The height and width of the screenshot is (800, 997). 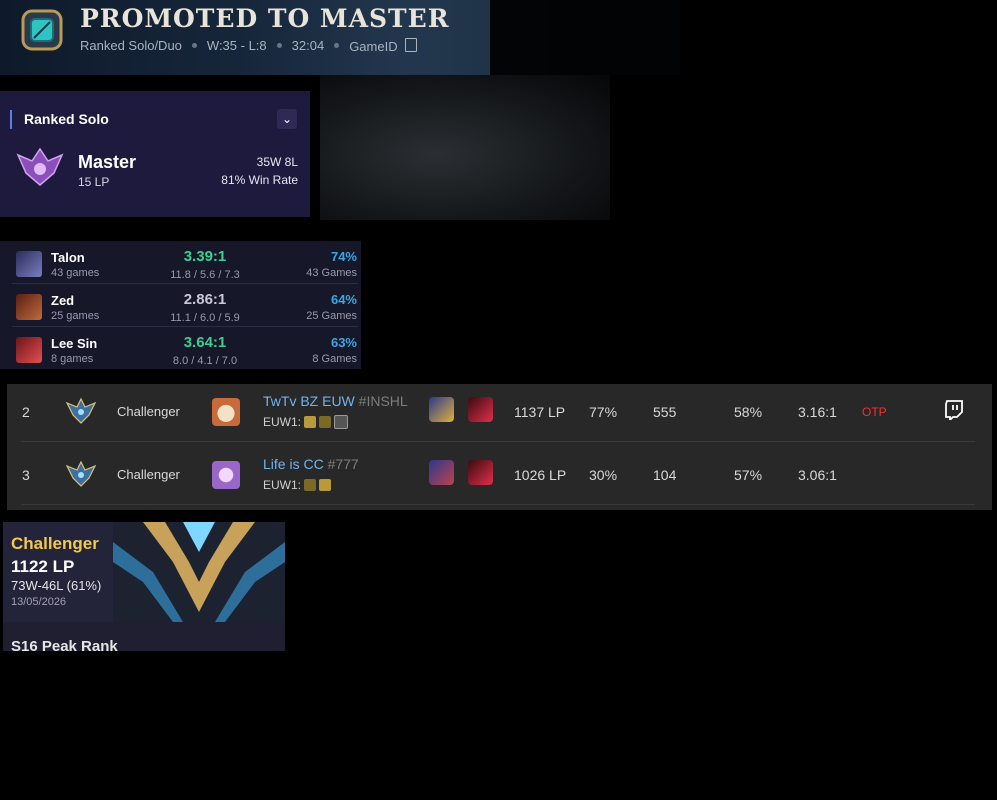 What do you see at coordinates (383, 401) in the screenshot?
I see `summoner-tag: #INSHL` at bounding box center [383, 401].